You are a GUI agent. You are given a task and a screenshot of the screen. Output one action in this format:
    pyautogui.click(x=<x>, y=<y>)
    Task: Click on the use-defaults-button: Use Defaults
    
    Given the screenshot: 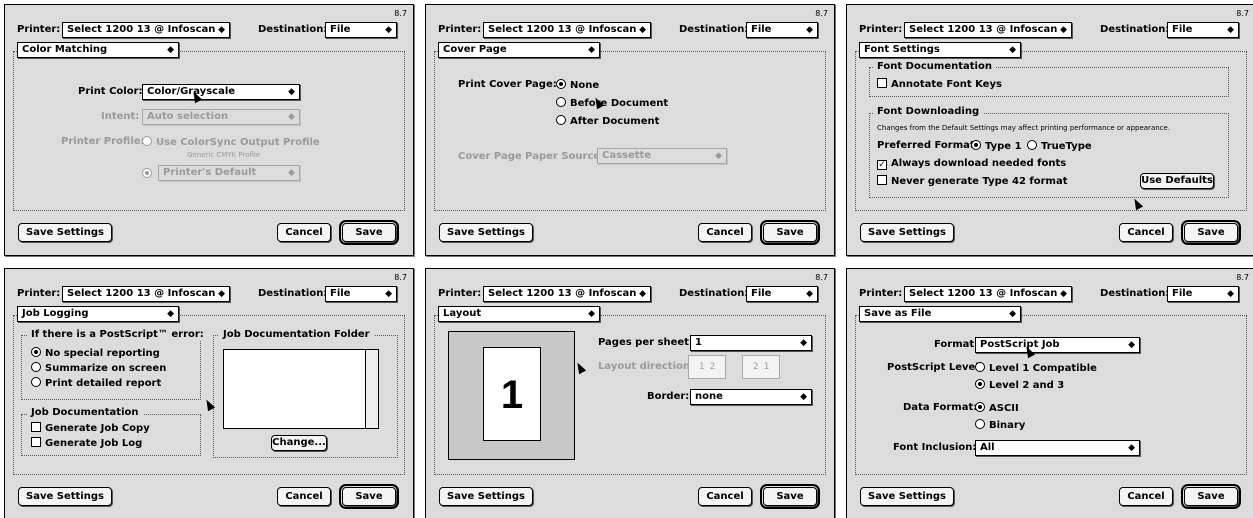 What is the action you would take?
    pyautogui.click(x=1177, y=181)
    